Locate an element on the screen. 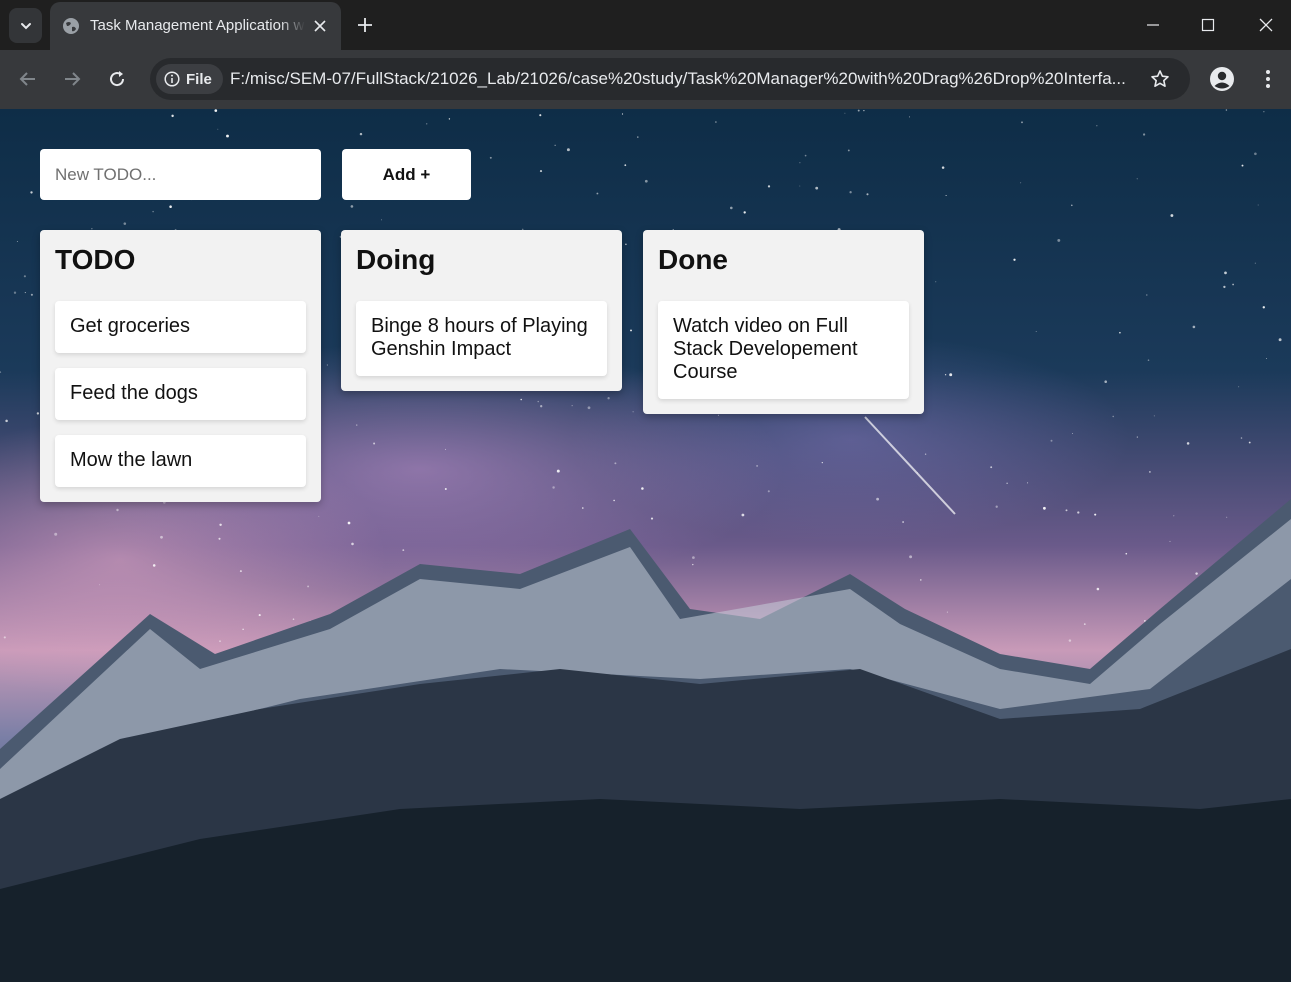  profile-avatar-icon is located at coordinates (1222, 79).